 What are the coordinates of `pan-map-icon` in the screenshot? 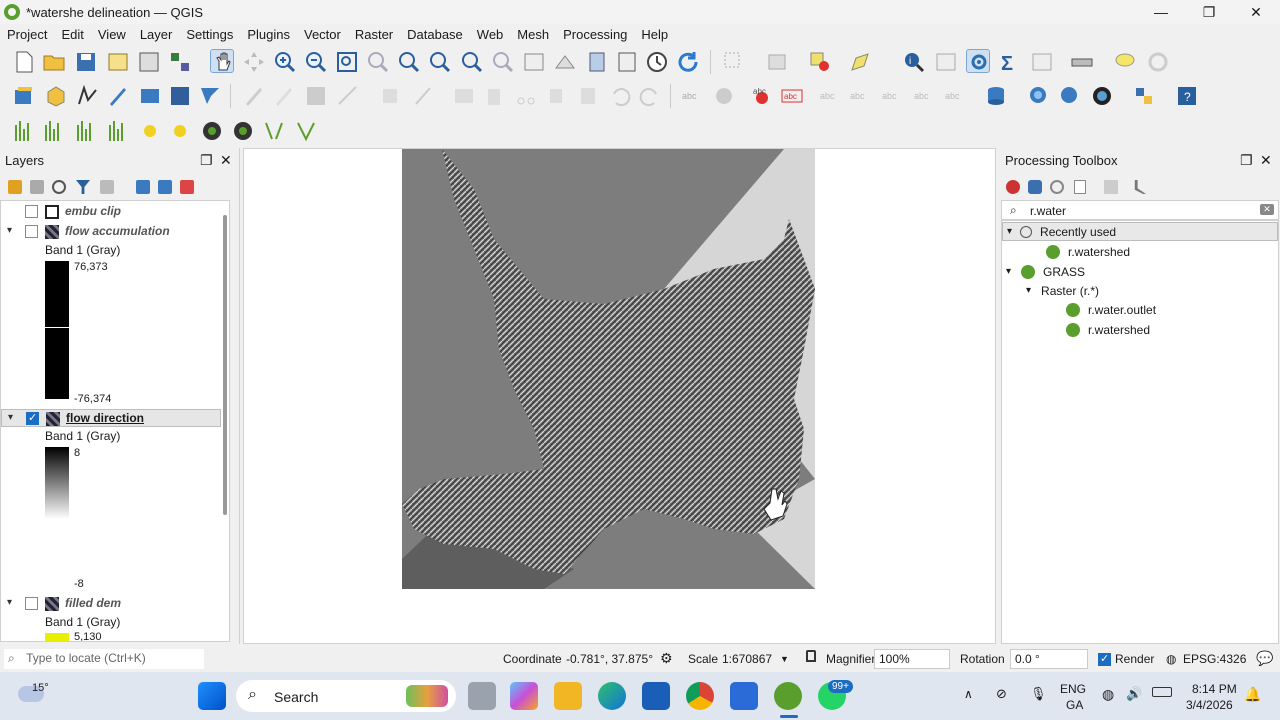 It's located at (222, 61).